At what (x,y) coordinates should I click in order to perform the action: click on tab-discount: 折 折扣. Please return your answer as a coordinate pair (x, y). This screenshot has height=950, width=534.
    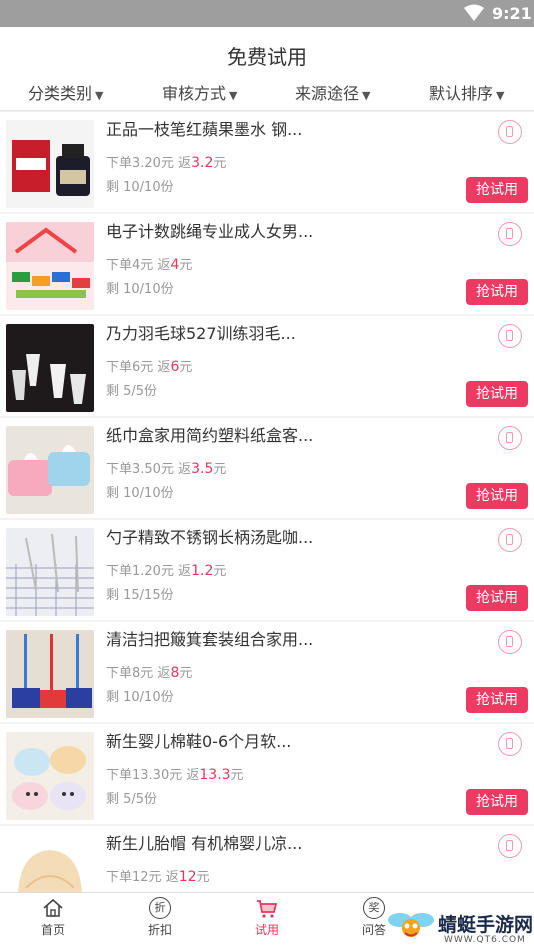
    Looking at the image, I should click on (160, 917).